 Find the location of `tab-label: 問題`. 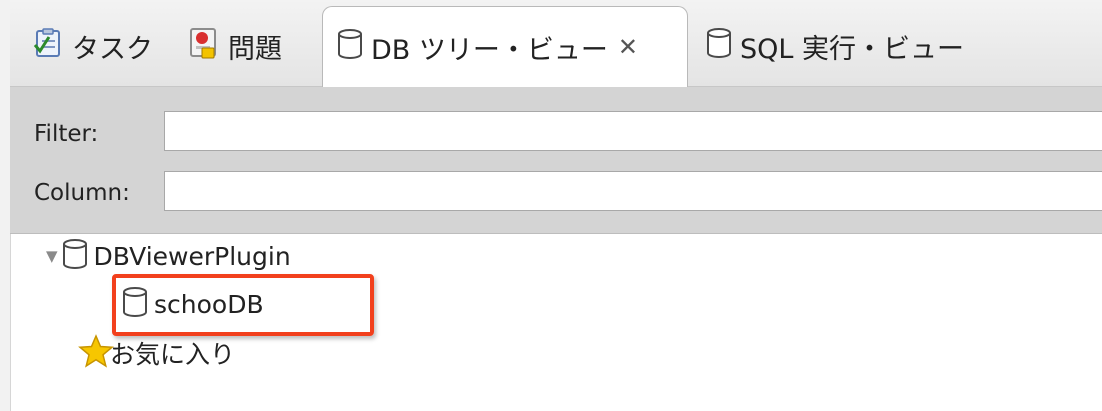

tab-label: 問題 is located at coordinates (255, 49).